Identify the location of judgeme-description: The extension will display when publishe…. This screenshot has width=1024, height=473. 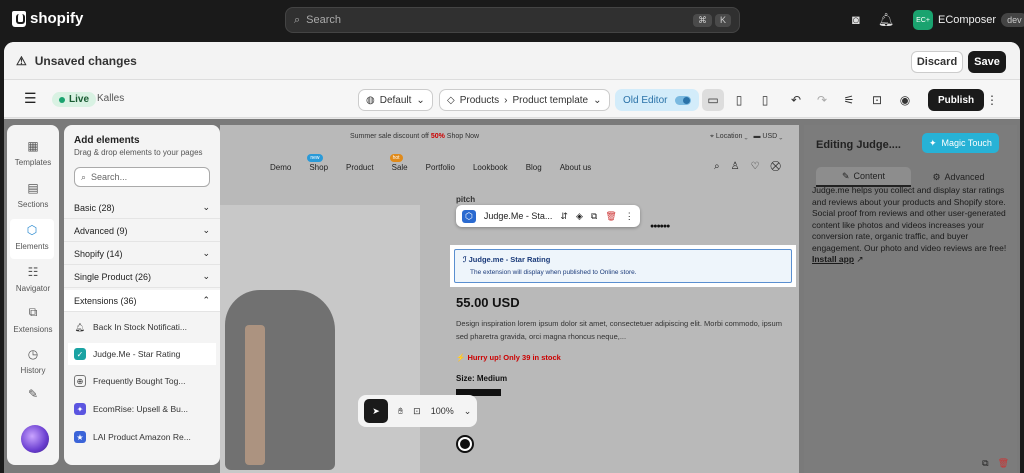
(553, 272).